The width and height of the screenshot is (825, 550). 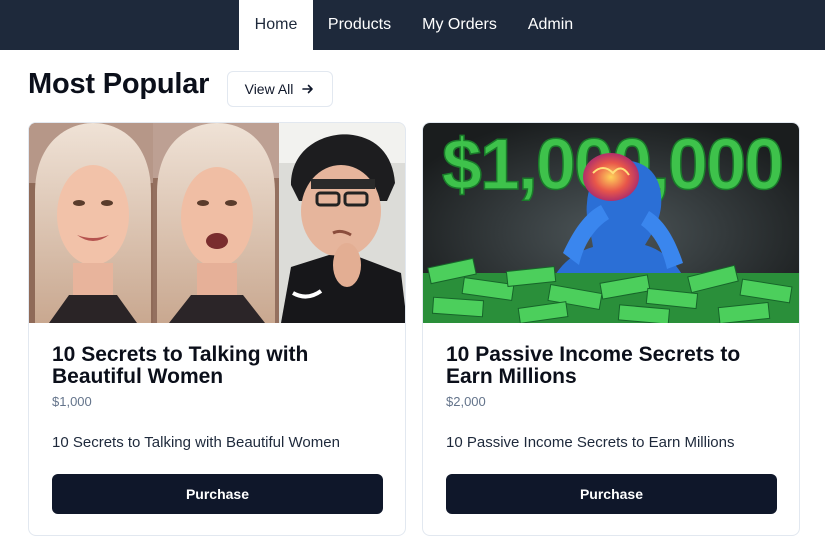 I want to click on view-all-button: View All, so click(x=280, y=89).